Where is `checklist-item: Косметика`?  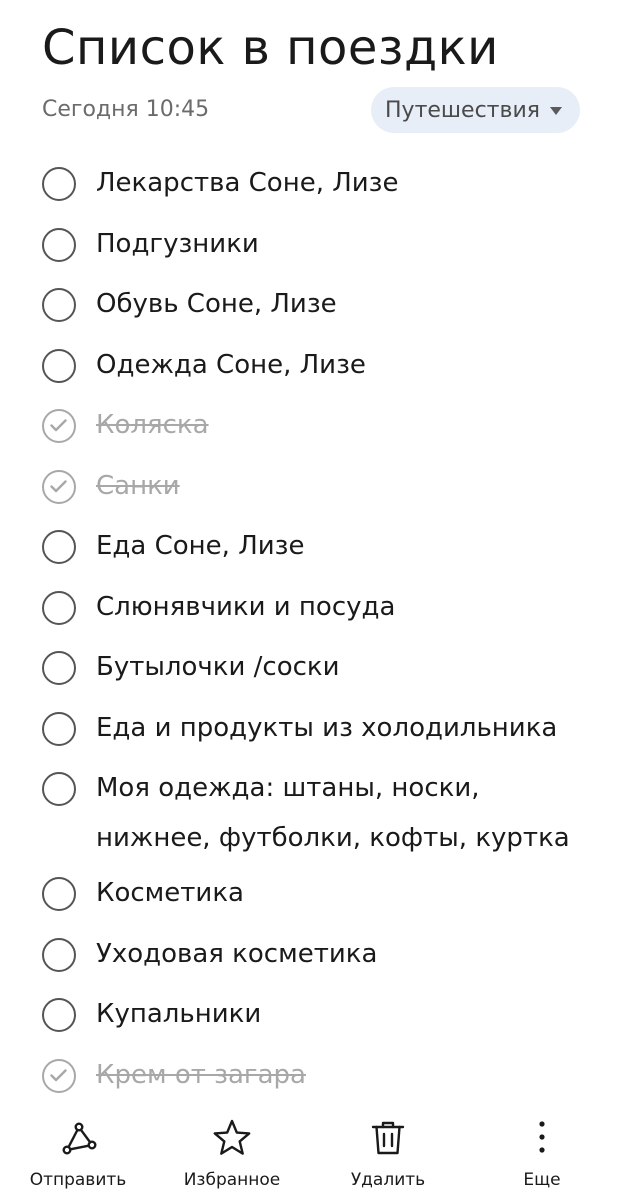 checklist-item: Косметика is located at coordinates (322, 893).